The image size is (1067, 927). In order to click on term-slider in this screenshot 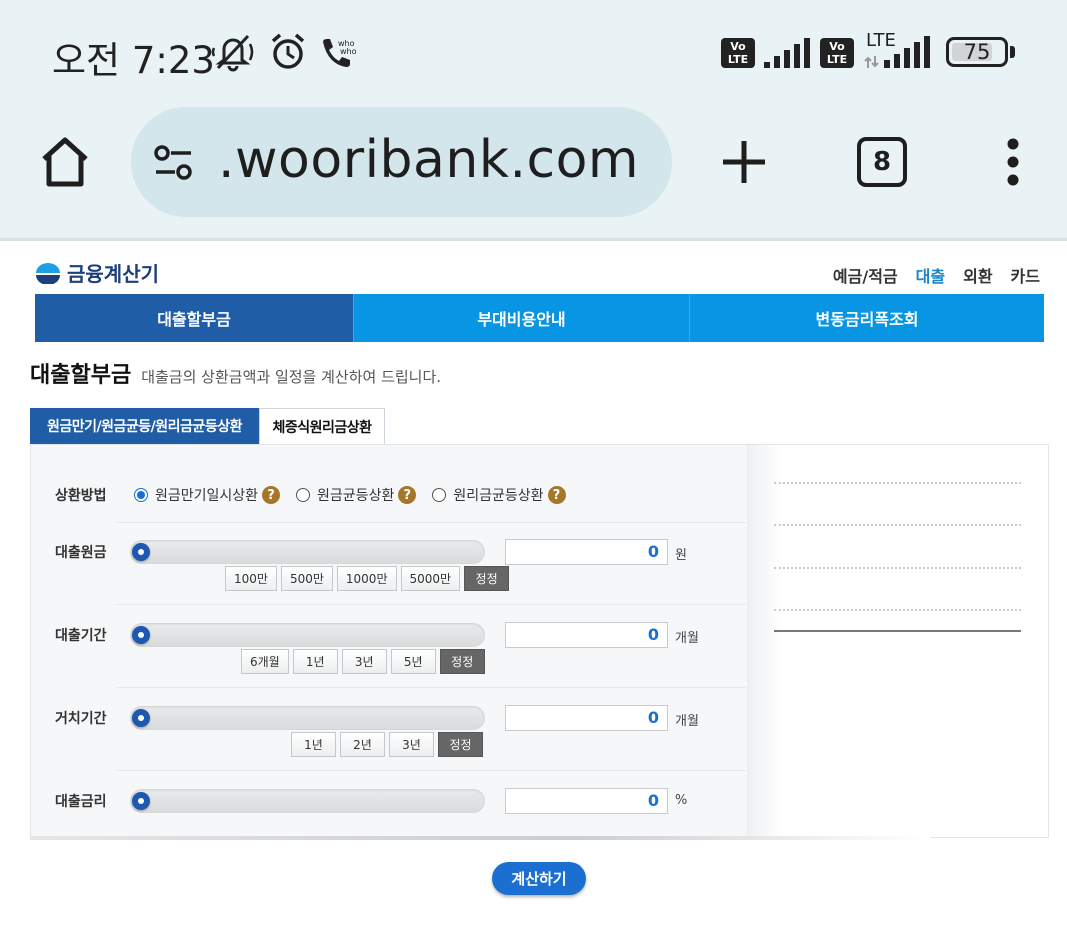, I will do `click(307, 635)`.